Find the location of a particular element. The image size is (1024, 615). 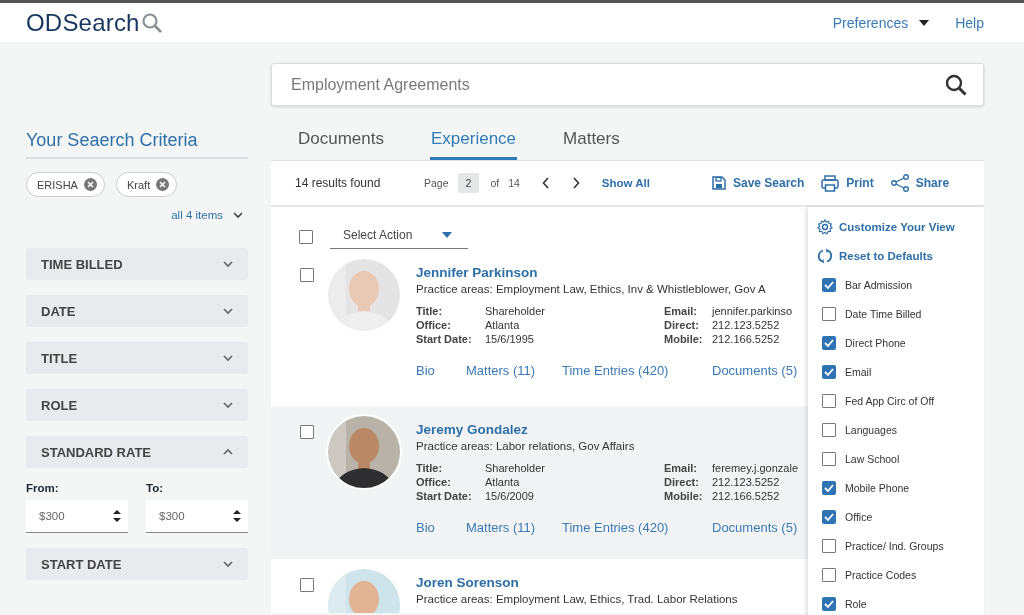

filter-section: START DATE is located at coordinates (137, 564).